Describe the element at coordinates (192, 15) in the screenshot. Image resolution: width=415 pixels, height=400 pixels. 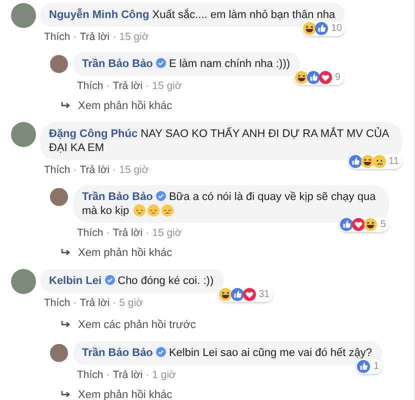
I see `comment-text: Nguyễn Minh Công Xuất sắc.... em làm nhỏ bạn thân nha` at that location.